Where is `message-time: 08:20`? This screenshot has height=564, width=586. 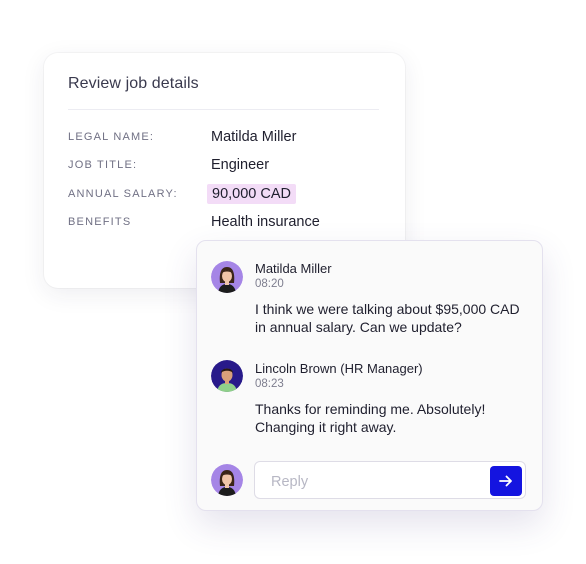
message-time: 08:20 is located at coordinates (269, 284).